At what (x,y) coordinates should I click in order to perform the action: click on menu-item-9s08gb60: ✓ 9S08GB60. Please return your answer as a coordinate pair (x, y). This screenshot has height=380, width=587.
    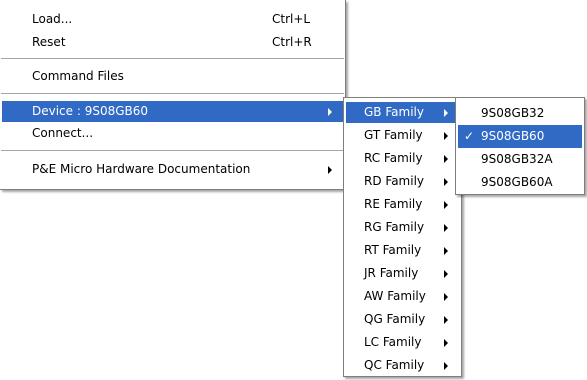
    Looking at the image, I should click on (520, 136).